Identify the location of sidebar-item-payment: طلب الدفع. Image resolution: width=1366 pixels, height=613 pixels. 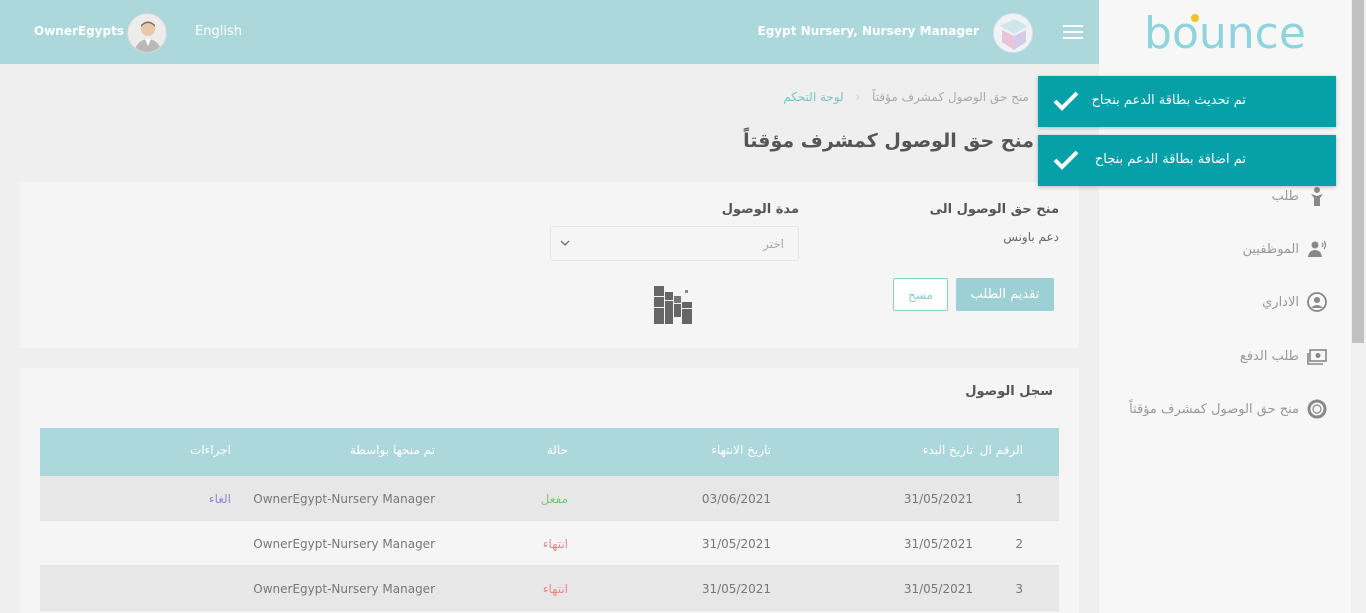
(1283, 356).